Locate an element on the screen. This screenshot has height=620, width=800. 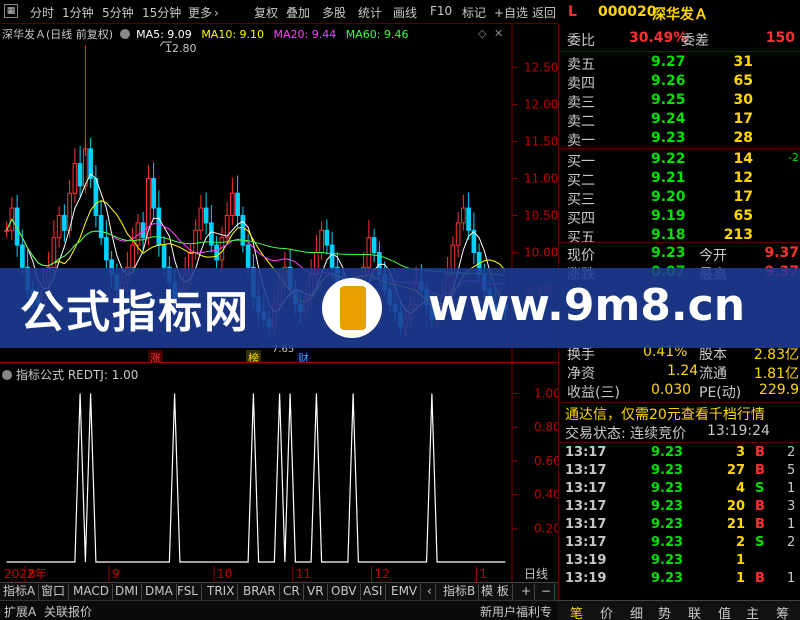
tick-side: S is located at coordinates (760, 488).